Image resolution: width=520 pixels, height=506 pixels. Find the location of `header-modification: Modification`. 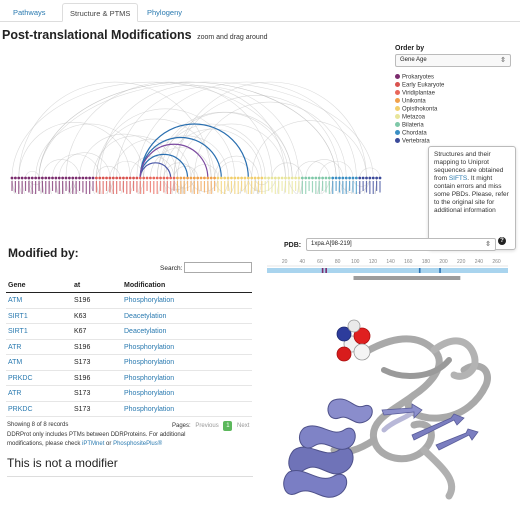

header-modification: Modification is located at coordinates (144, 285).